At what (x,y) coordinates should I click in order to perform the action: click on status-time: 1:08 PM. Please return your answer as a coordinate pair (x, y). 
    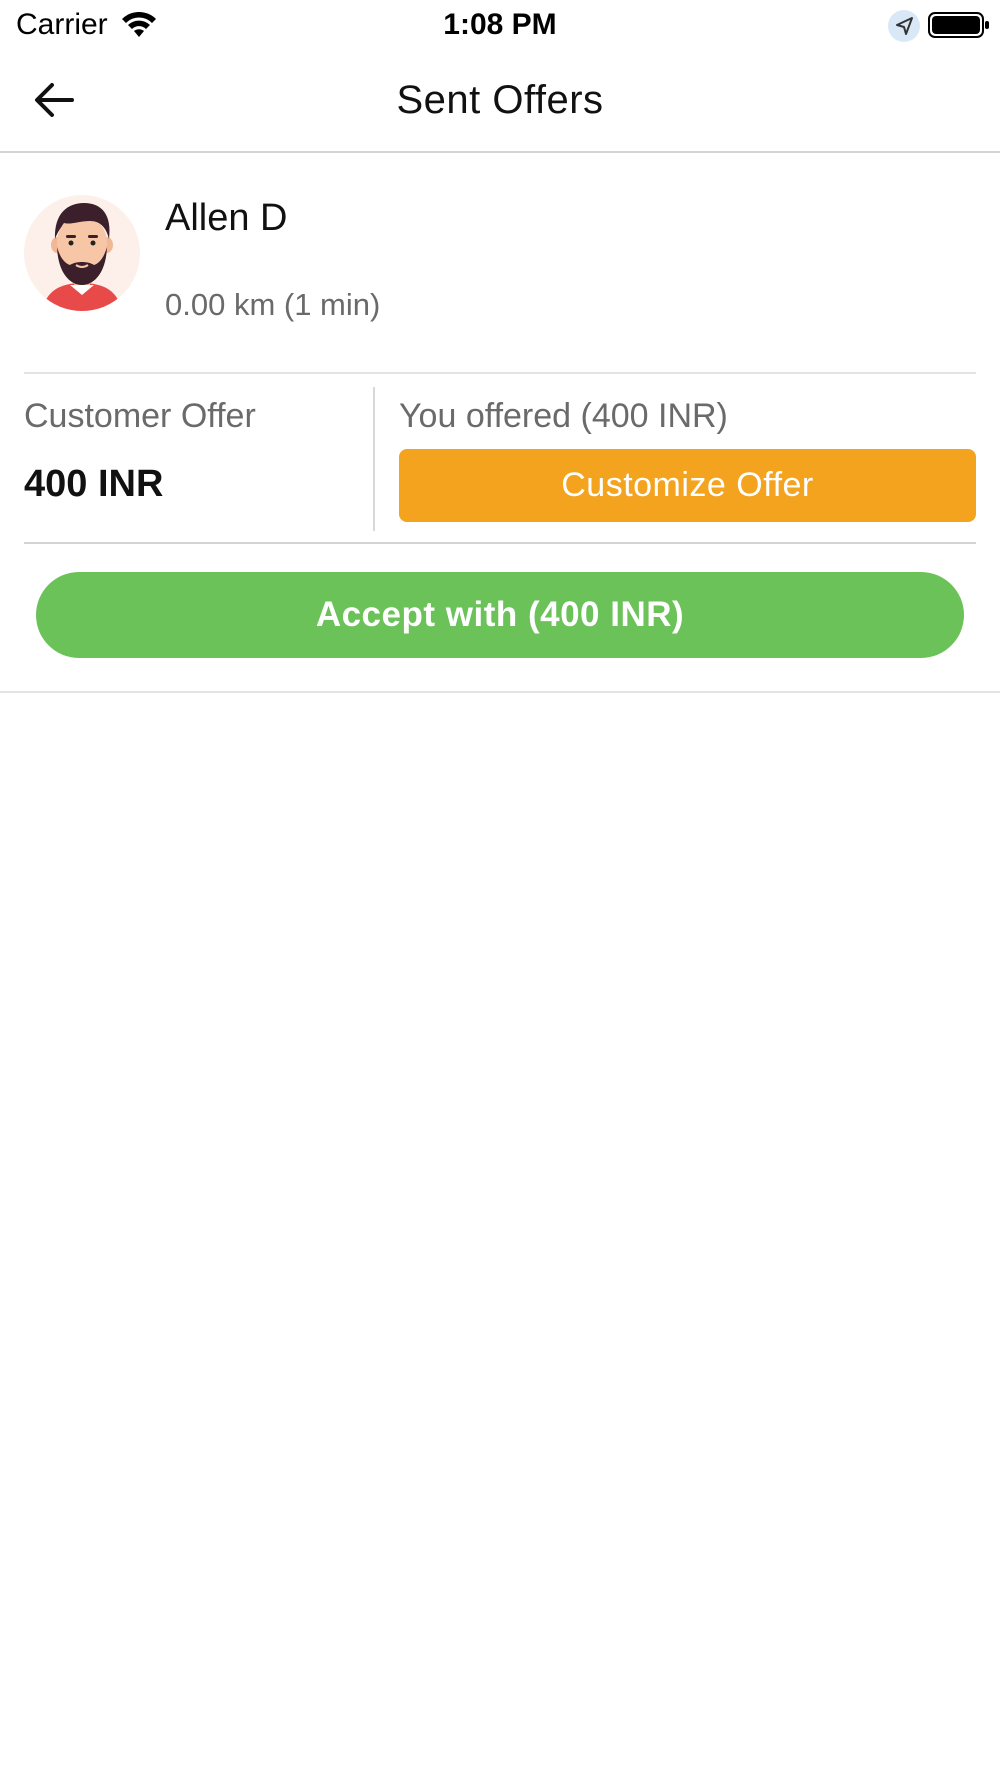
    Looking at the image, I should click on (500, 24).